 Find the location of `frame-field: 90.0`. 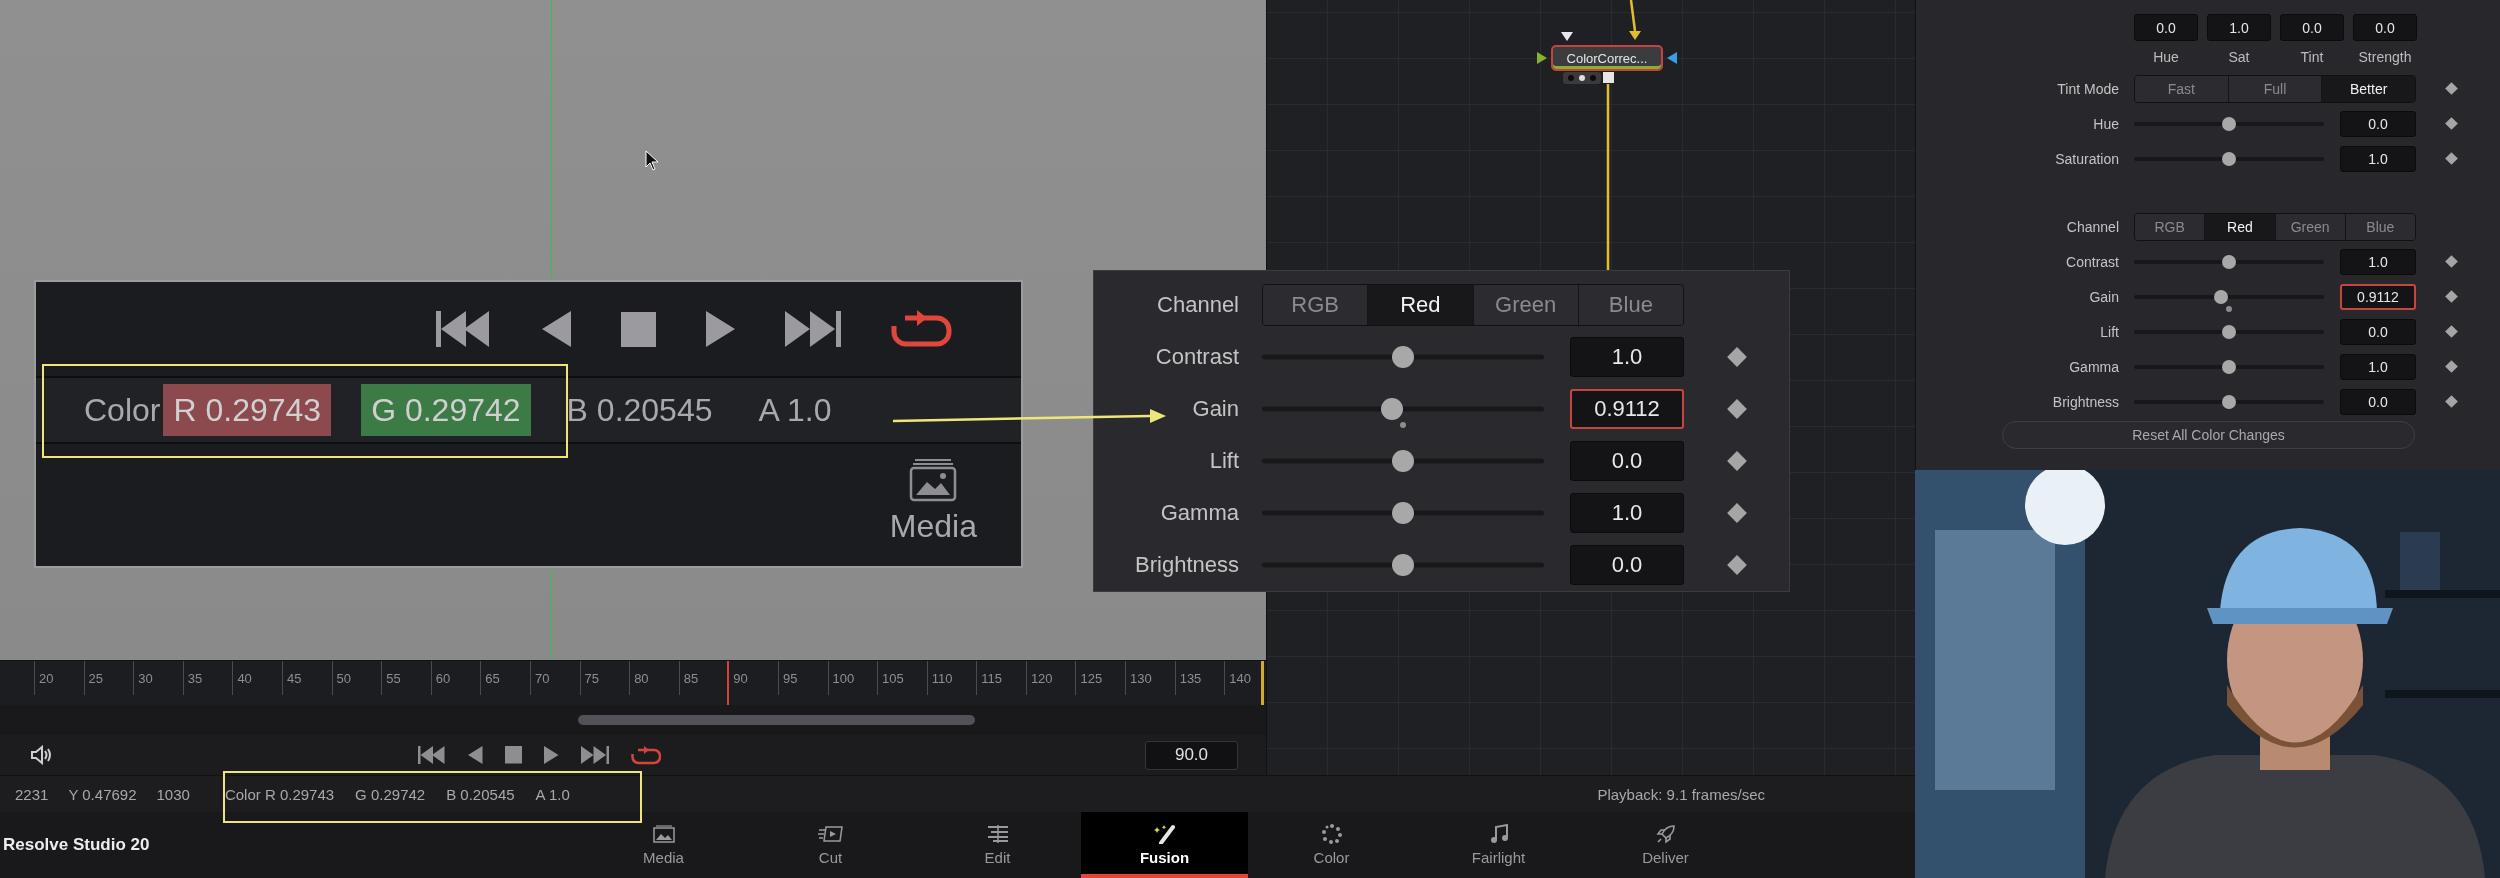

frame-field: 90.0 is located at coordinates (1191, 755).